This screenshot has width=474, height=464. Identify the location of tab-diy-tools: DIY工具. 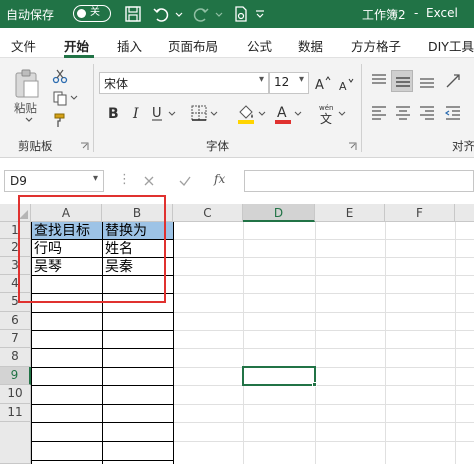
(451, 45).